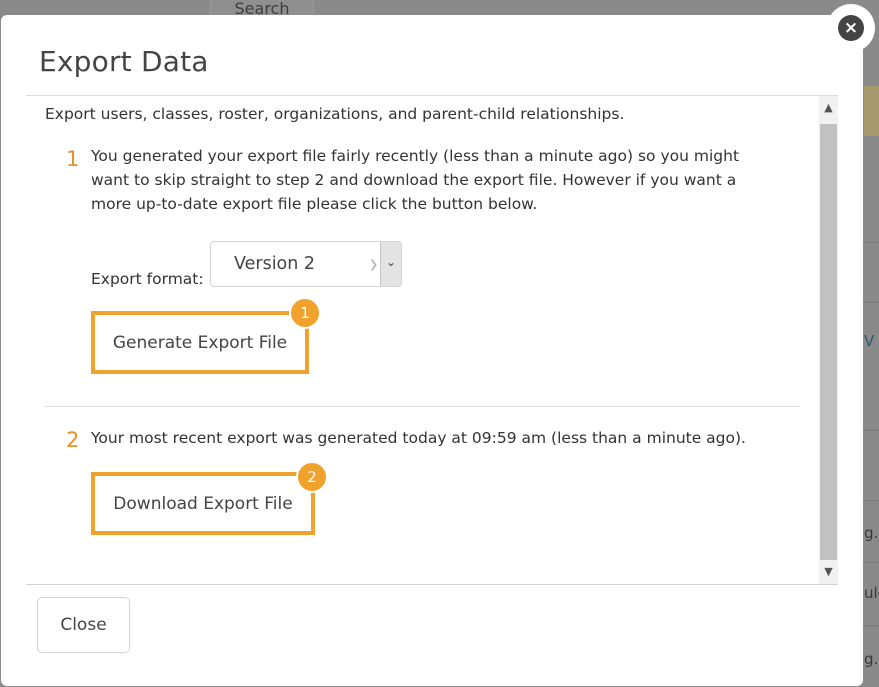  I want to click on export-format-select: Version 2 ❯ ⌄, so click(306, 264).